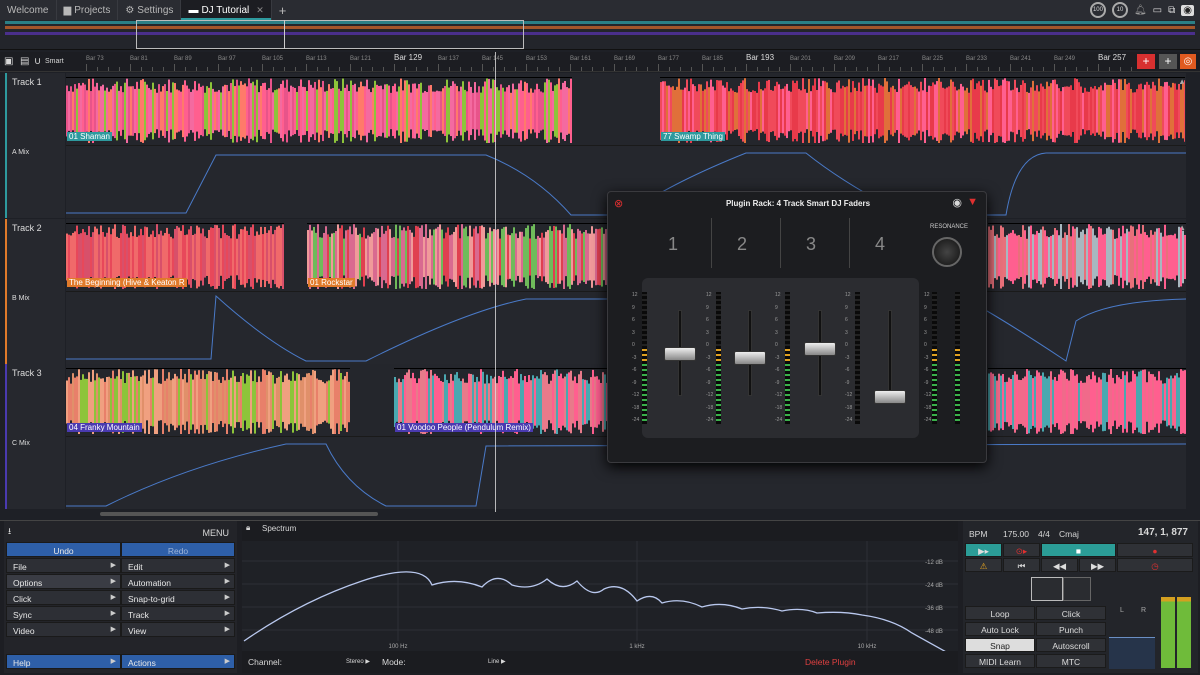  I want to click on transport-toggle: Snap, so click(1000, 645).